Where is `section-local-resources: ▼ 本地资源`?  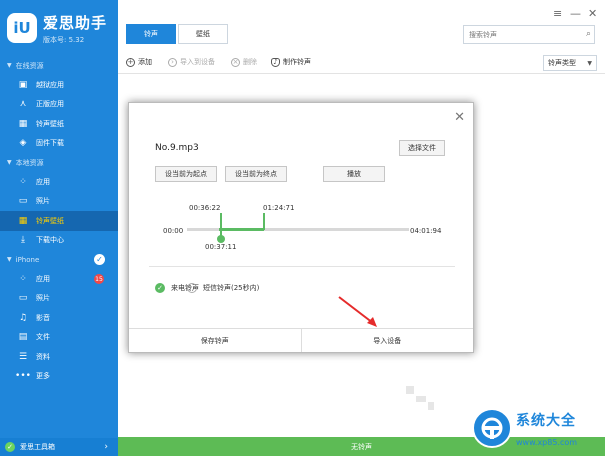
section-local-resources: ▼ 本地资源 is located at coordinates (59, 162).